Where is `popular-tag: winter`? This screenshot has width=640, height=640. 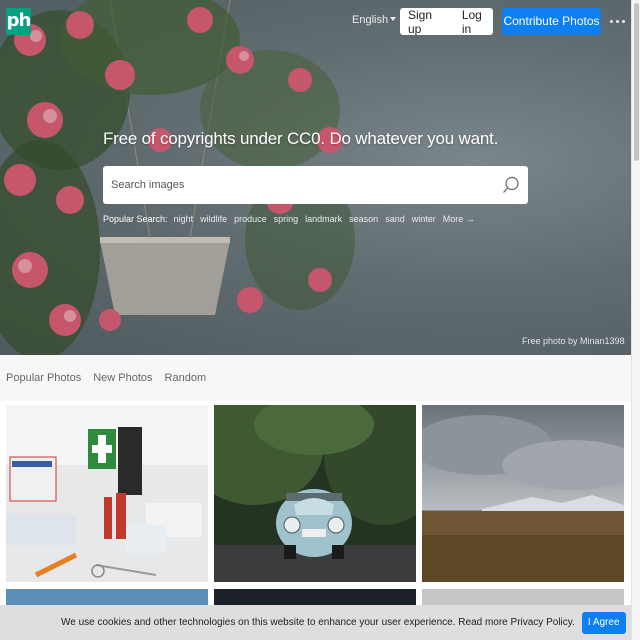
popular-tag: winter is located at coordinates (424, 219).